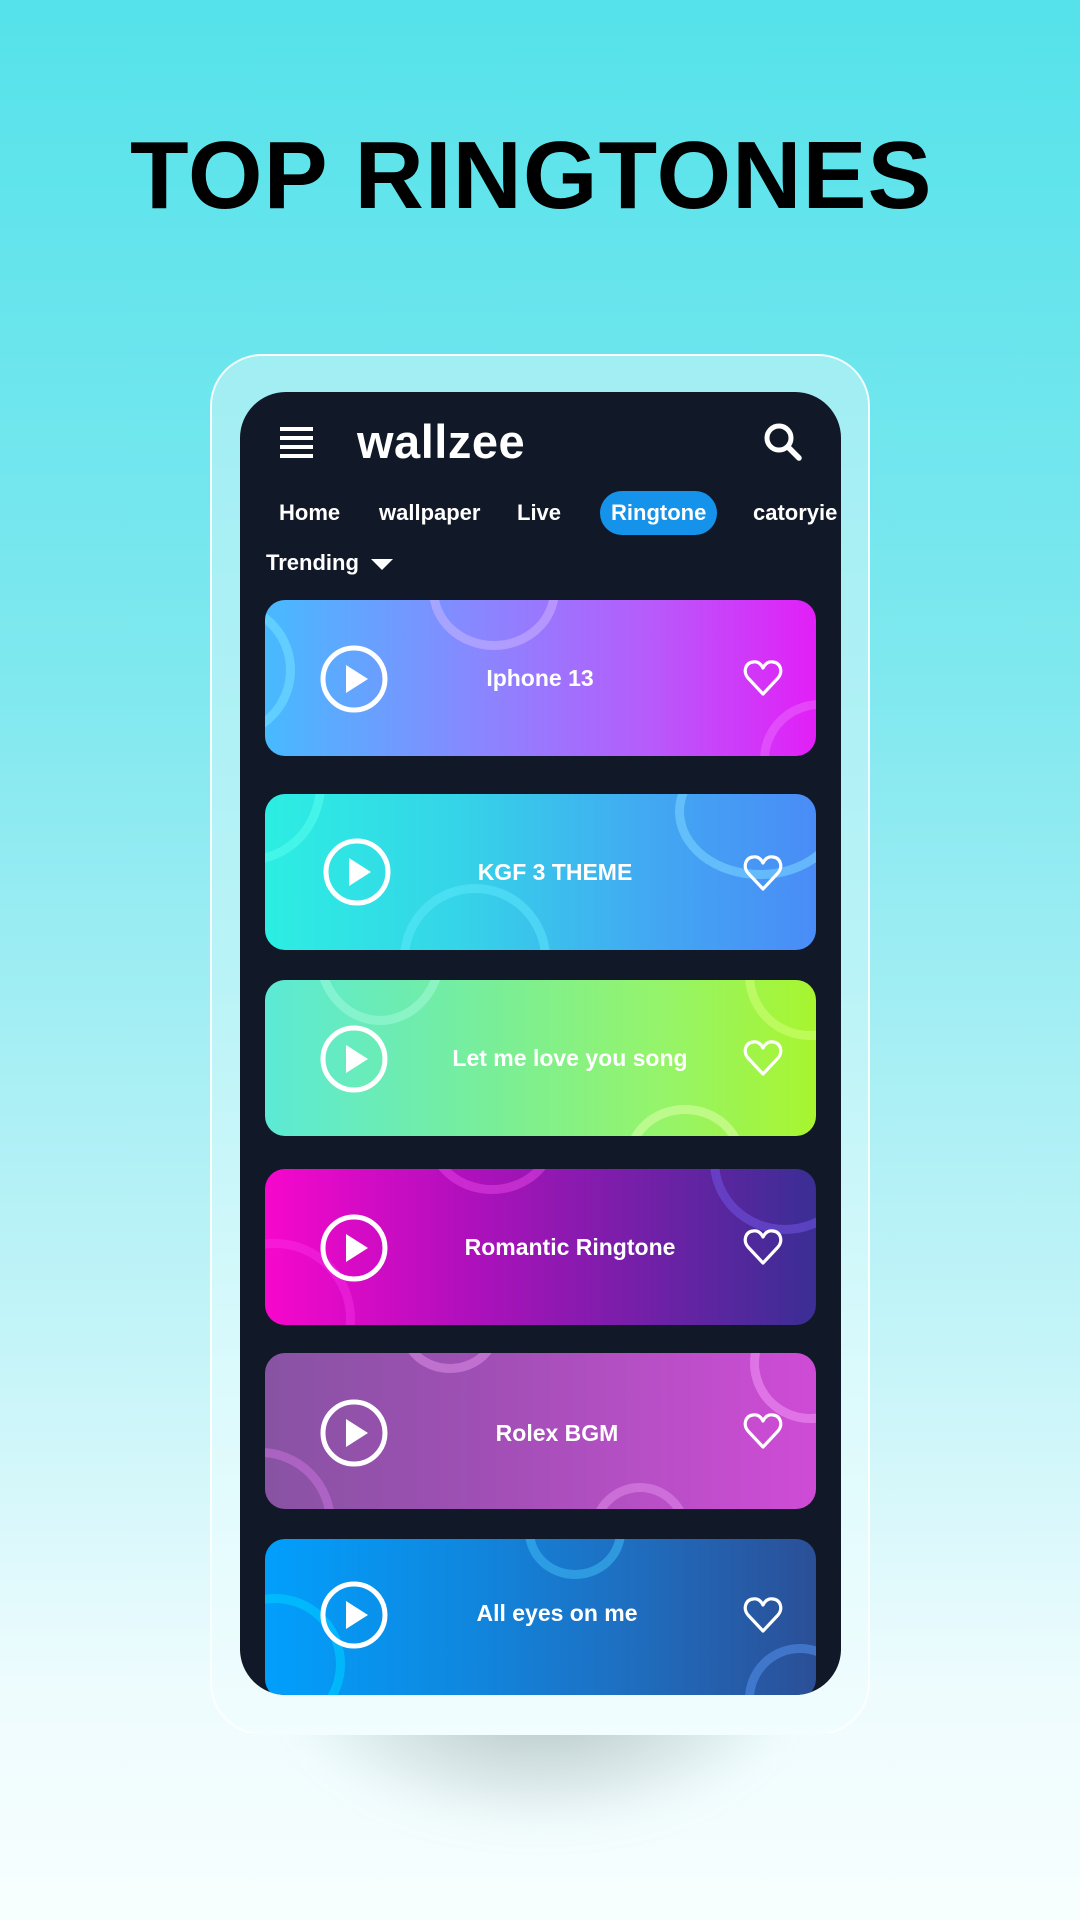 Image resolution: width=1080 pixels, height=1920 pixels. I want to click on ringtone-title: Iphone 13, so click(540, 678).